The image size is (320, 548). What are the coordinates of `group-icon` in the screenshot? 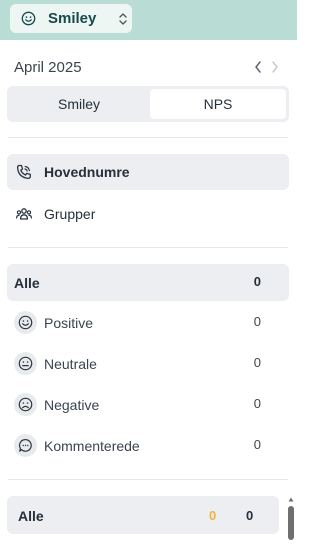 It's located at (24, 214).